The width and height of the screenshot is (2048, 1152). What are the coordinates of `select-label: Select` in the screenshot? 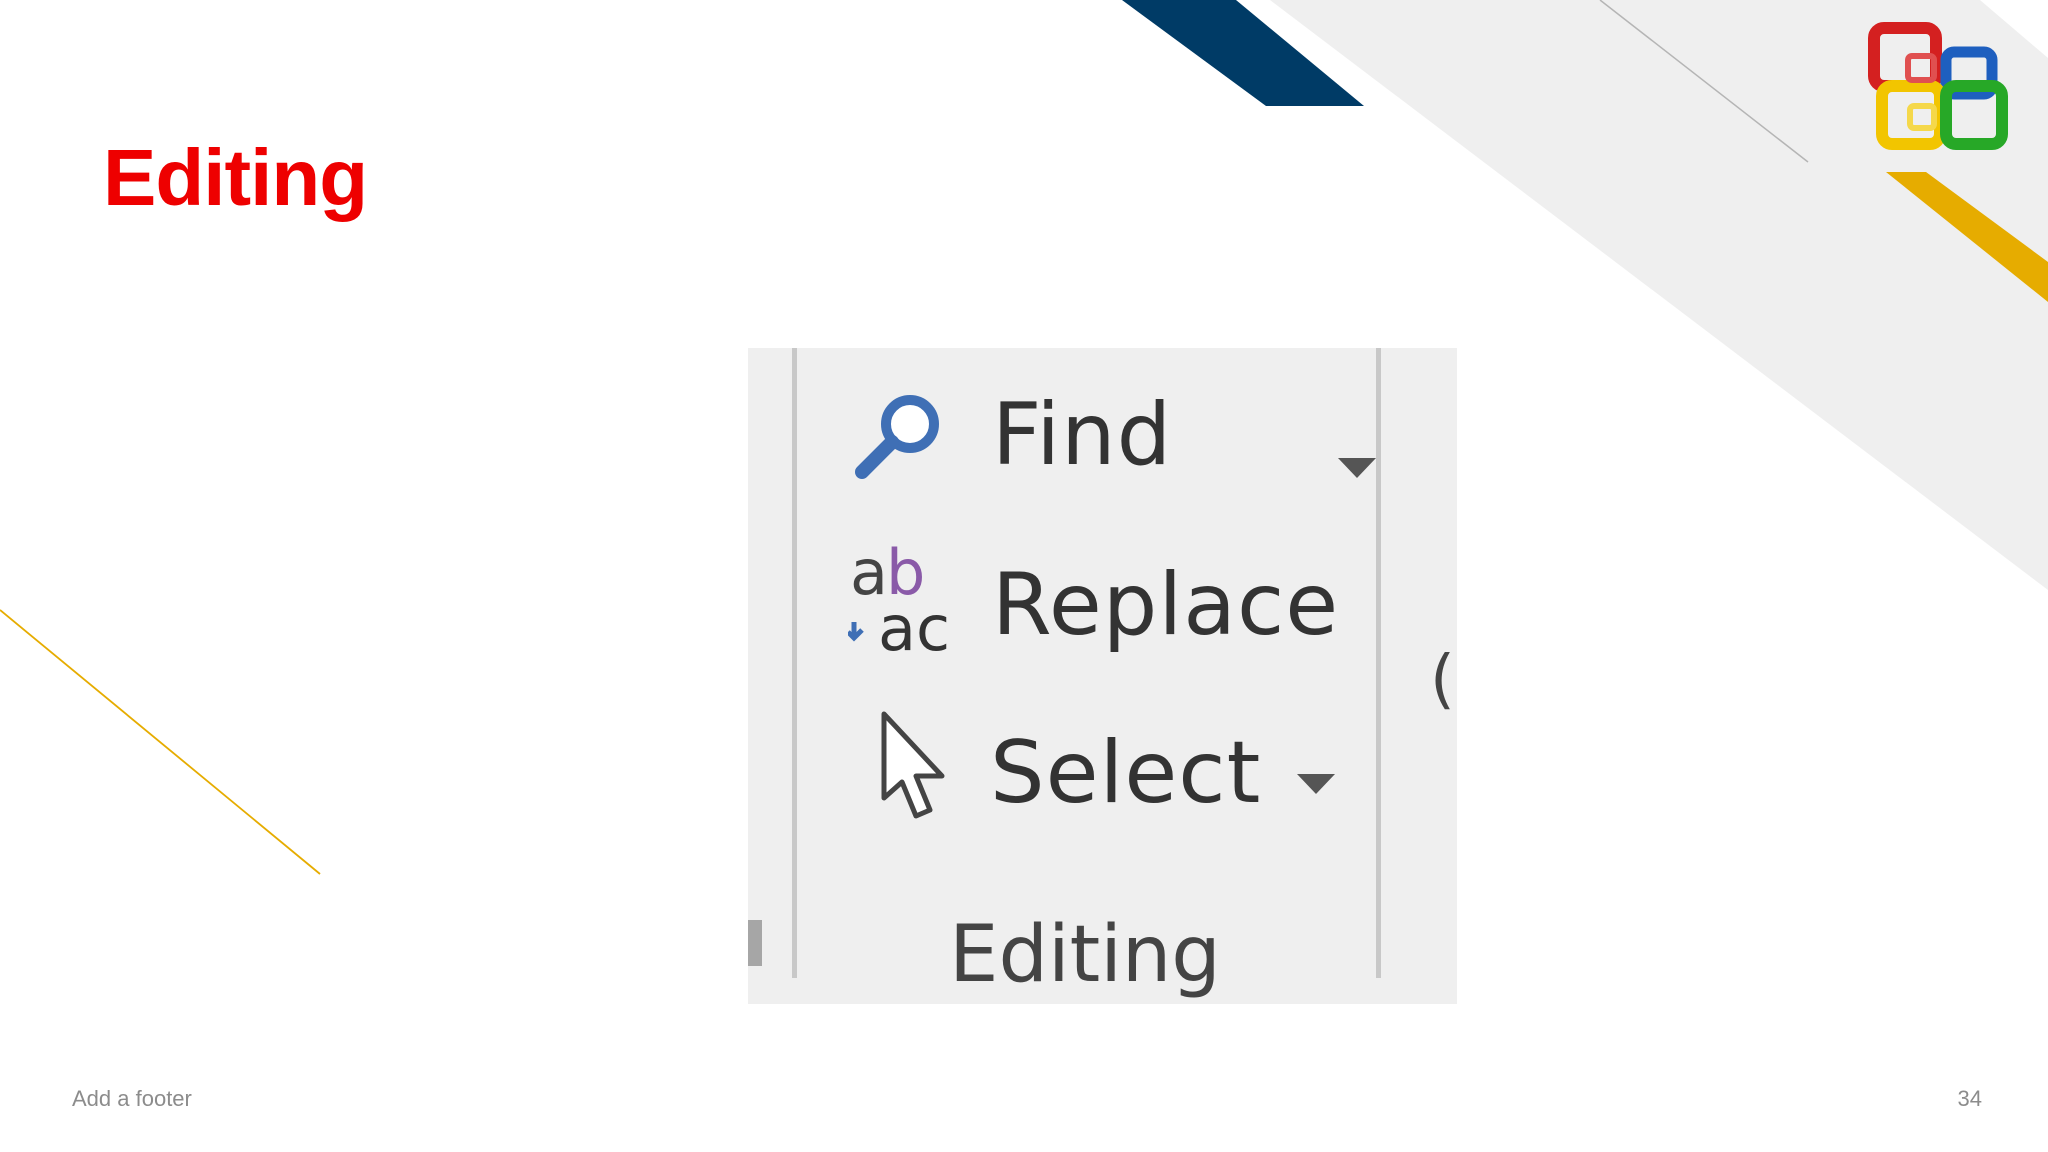 It's located at (1126, 773).